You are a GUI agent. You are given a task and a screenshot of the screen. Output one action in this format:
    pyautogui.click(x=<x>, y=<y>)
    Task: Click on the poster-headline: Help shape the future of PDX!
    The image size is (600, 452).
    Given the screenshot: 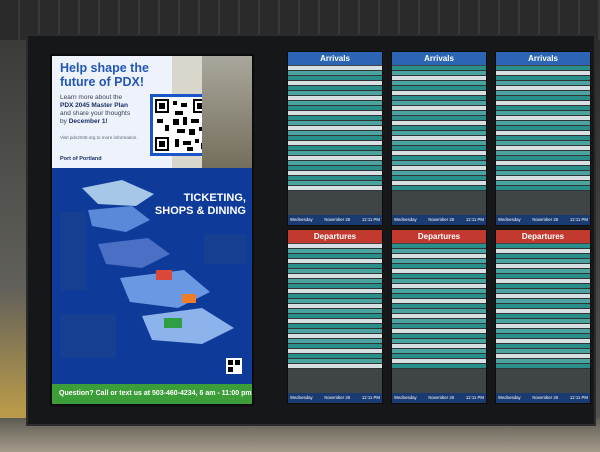 What is the action you would take?
    pyautogui.click(x=104, y=75)
    